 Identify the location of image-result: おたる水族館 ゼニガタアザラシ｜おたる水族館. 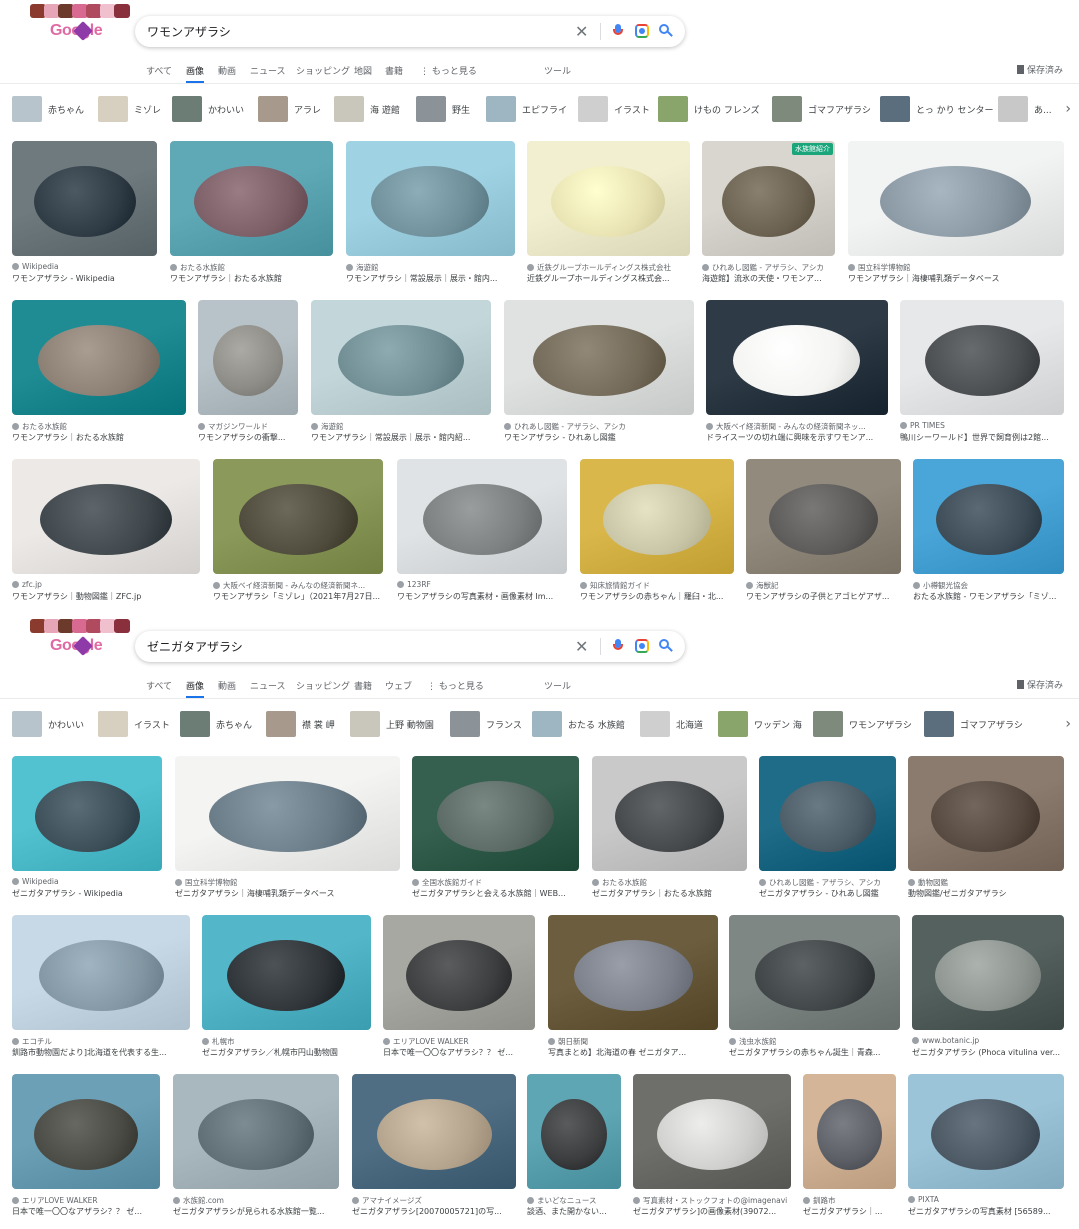
(669, 829).